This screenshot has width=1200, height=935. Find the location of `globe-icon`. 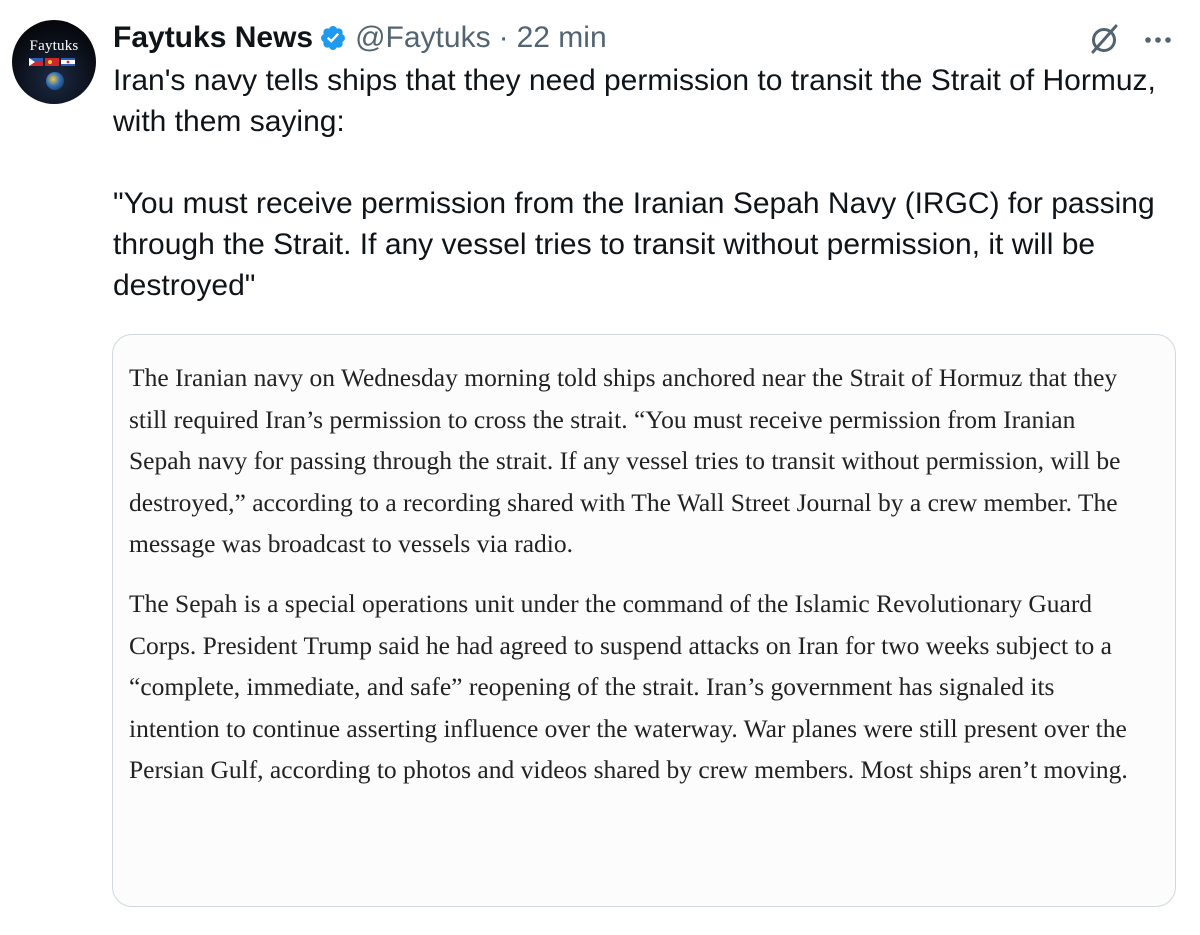

globe-icon is located at coordinates (55, 81).